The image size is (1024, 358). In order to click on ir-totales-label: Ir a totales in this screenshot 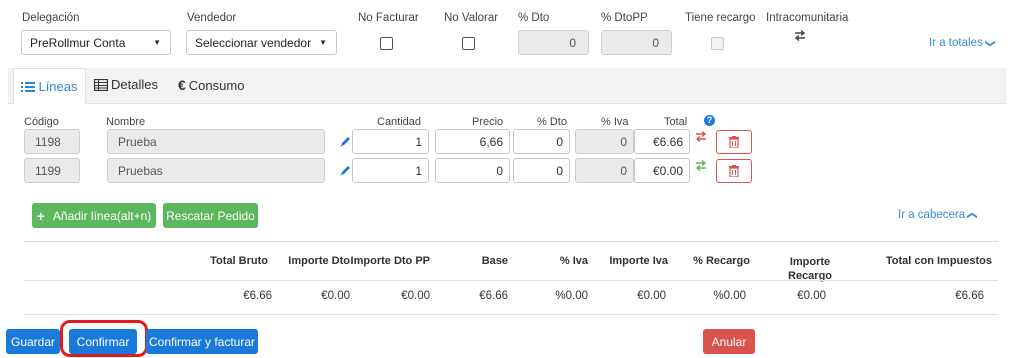, I will do `click(956, 43)`.